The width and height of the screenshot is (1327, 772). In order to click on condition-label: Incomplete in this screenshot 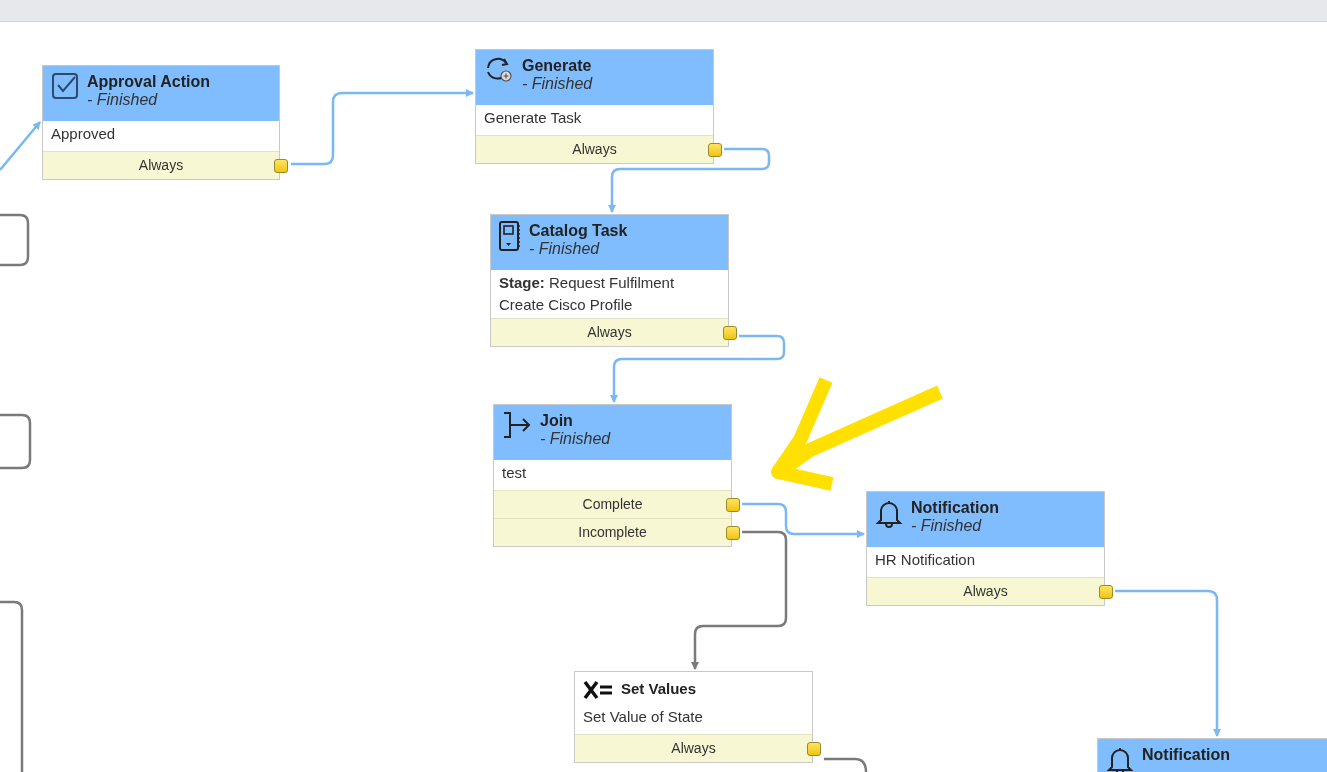, I will do `click(612, 532)`.